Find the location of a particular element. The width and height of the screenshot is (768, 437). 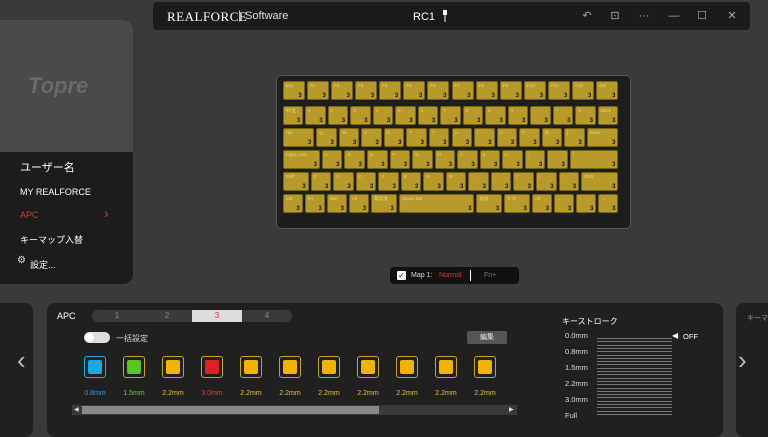

map-fn: Fn+ is located at coordinates (490, 275).